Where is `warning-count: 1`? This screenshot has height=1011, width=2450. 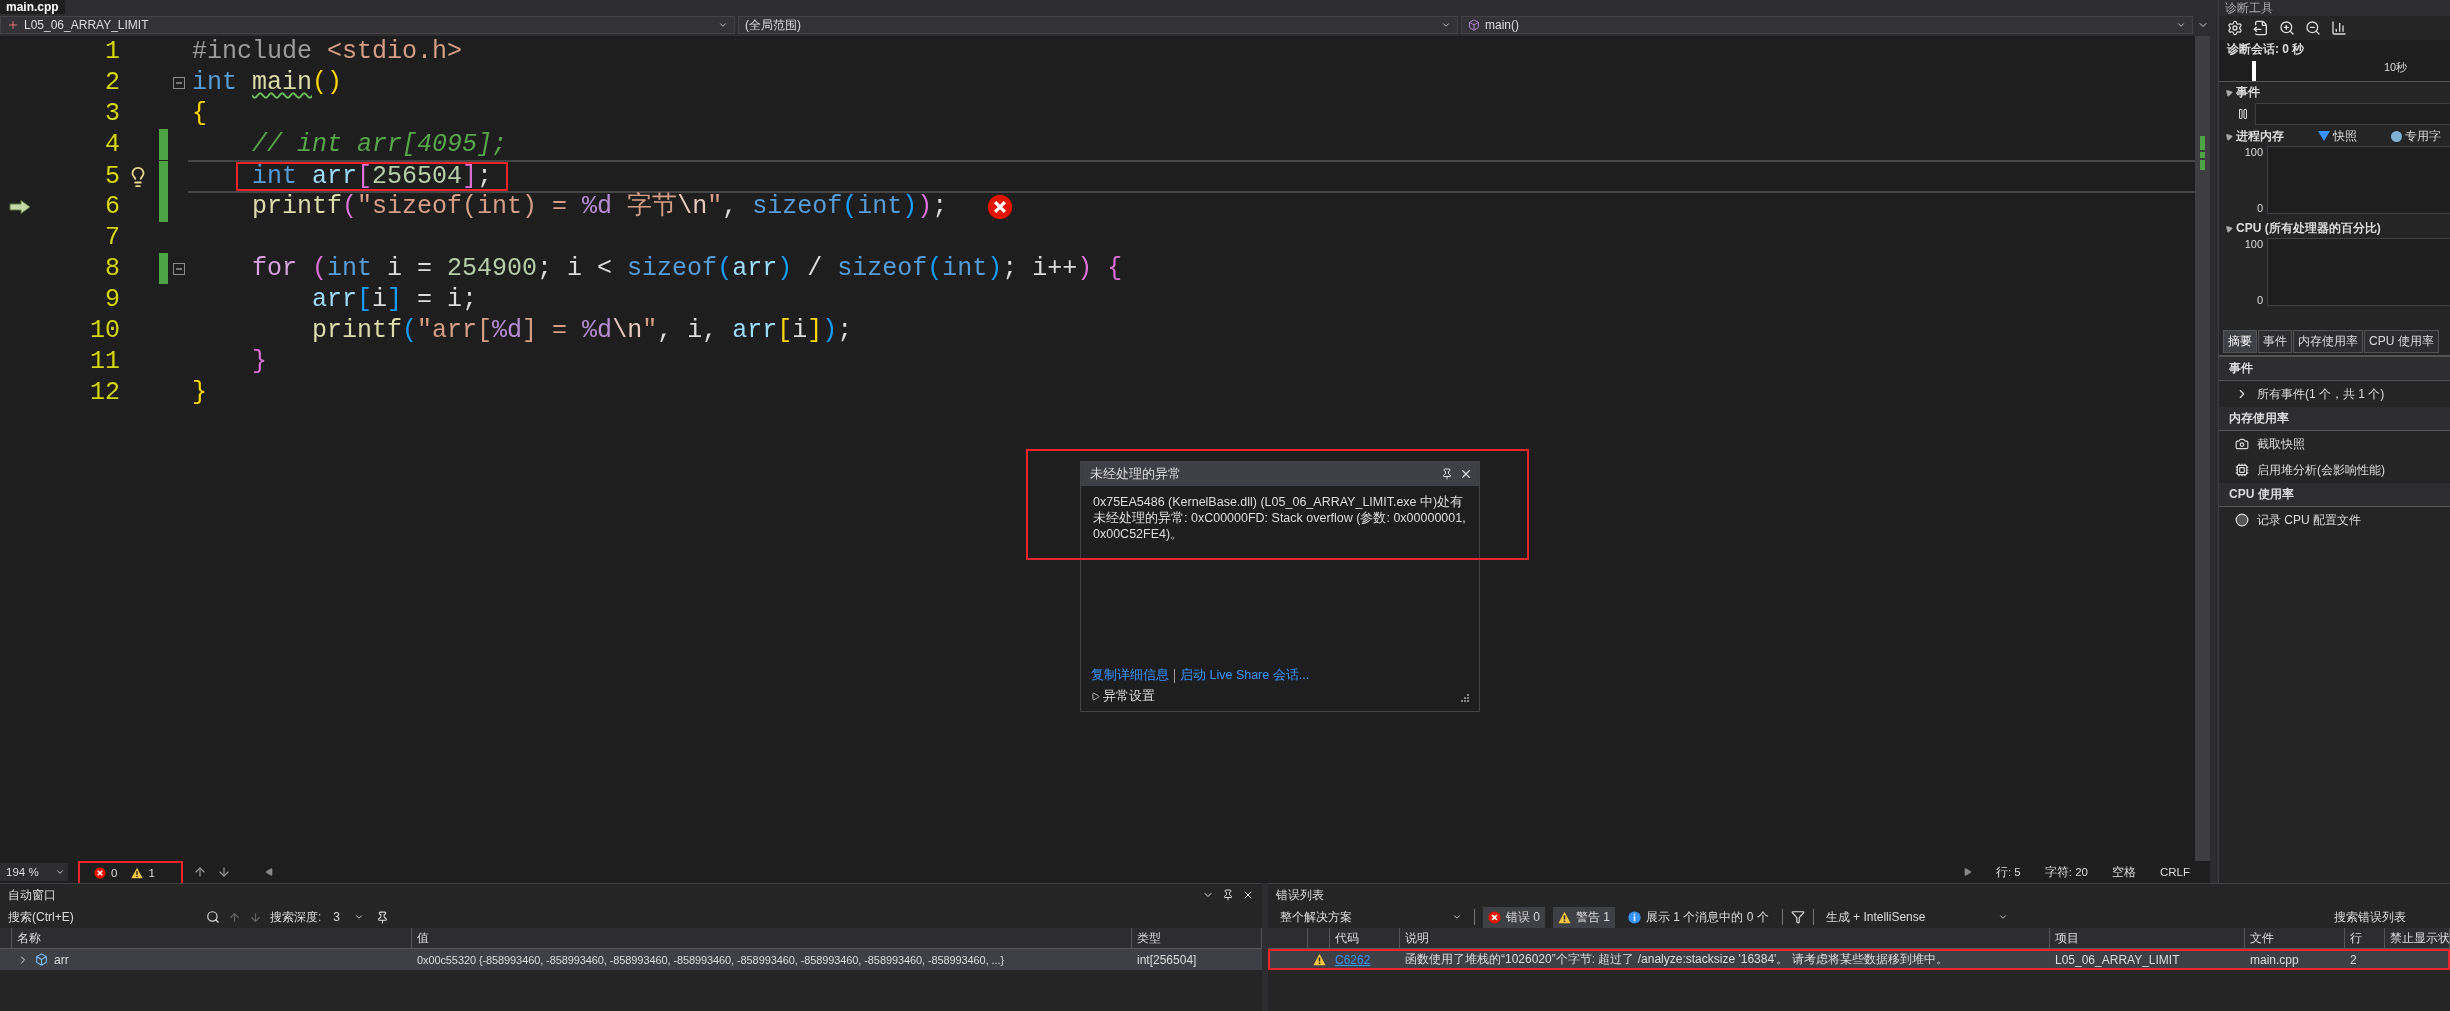
warning-count: 1 is located at coordinates (143, 873).